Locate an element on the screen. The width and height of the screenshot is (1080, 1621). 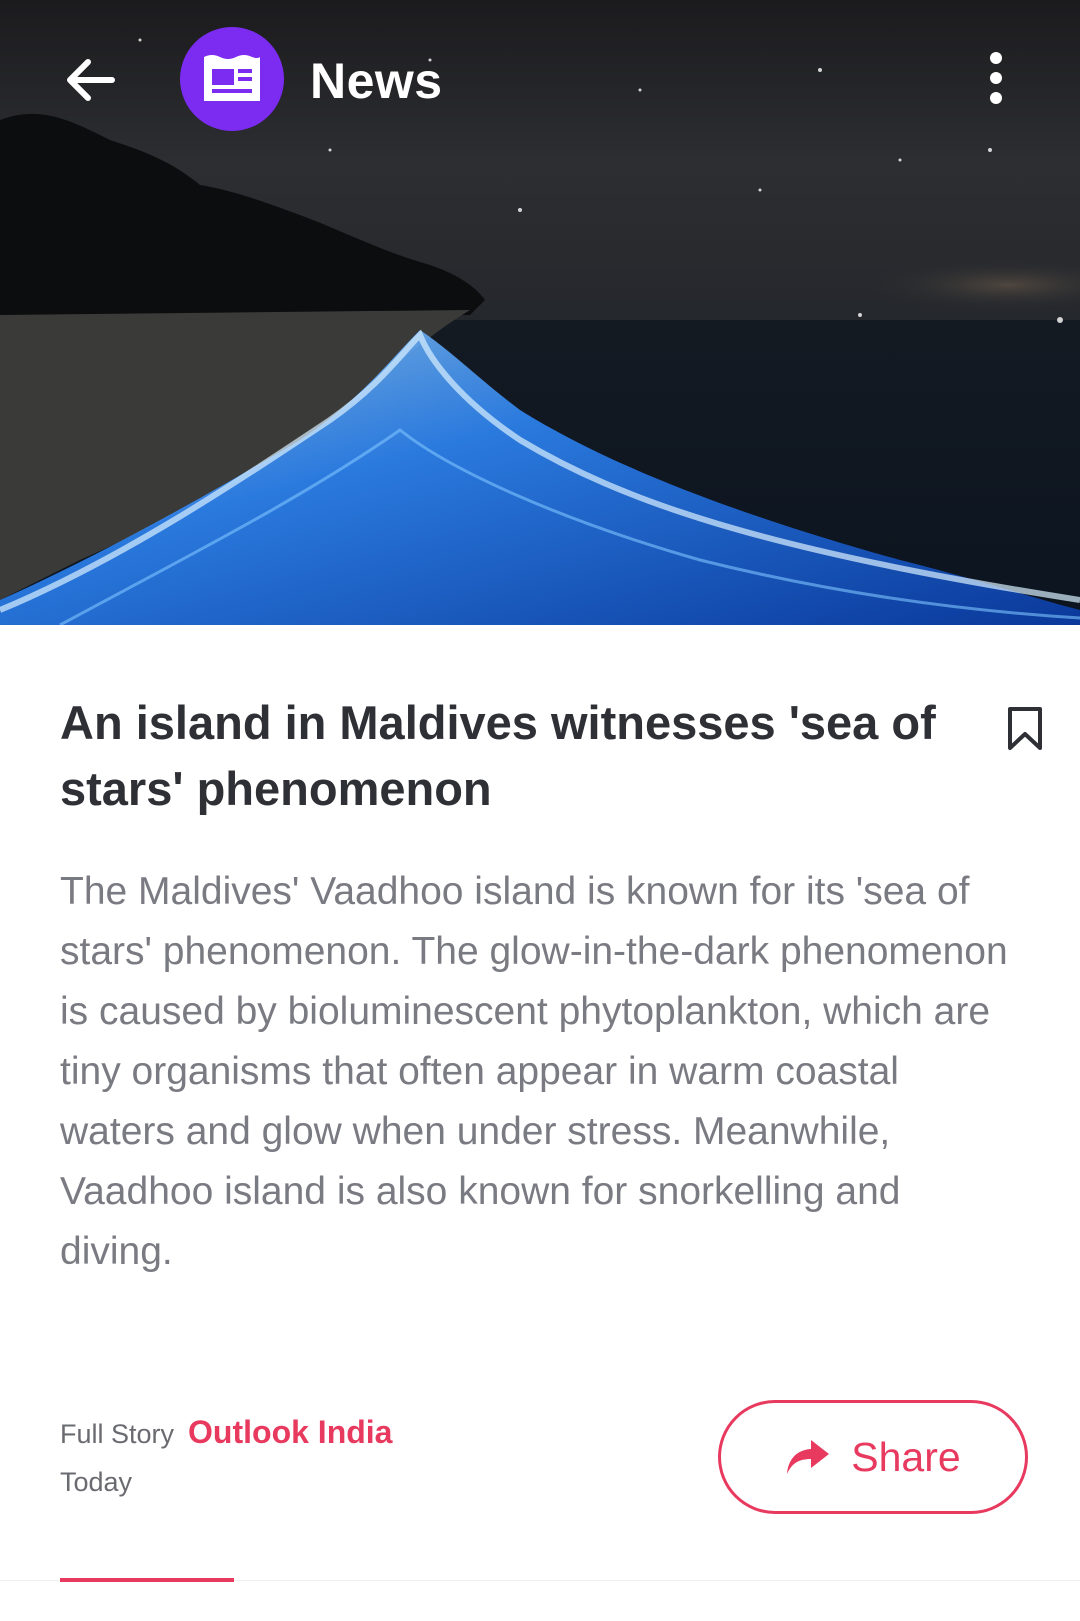
news-app-icon is located at coordinates (232, 79).